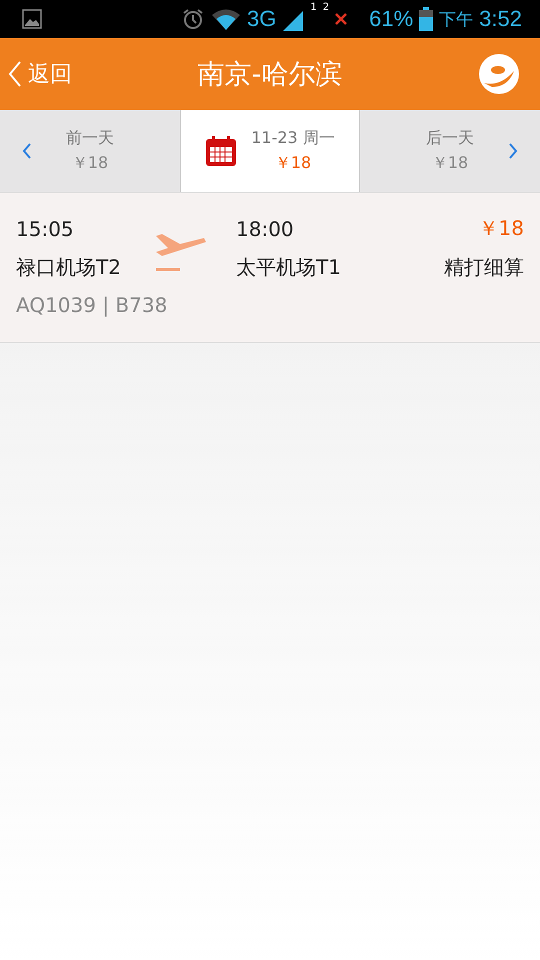  What do you see at coordinates (391, 19) in the screenshot?
I see `battery-percent: 61%` at bounding box center [391, 19].